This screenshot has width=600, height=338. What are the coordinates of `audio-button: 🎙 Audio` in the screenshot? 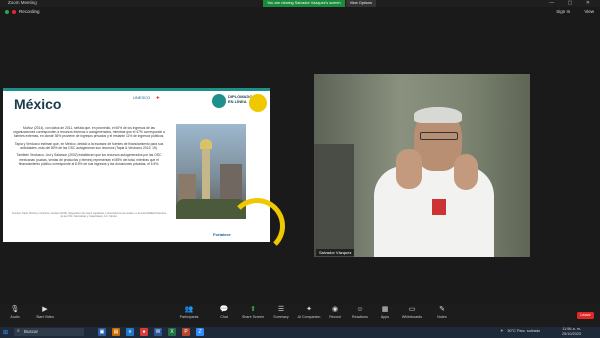 It's located at (15, 312).